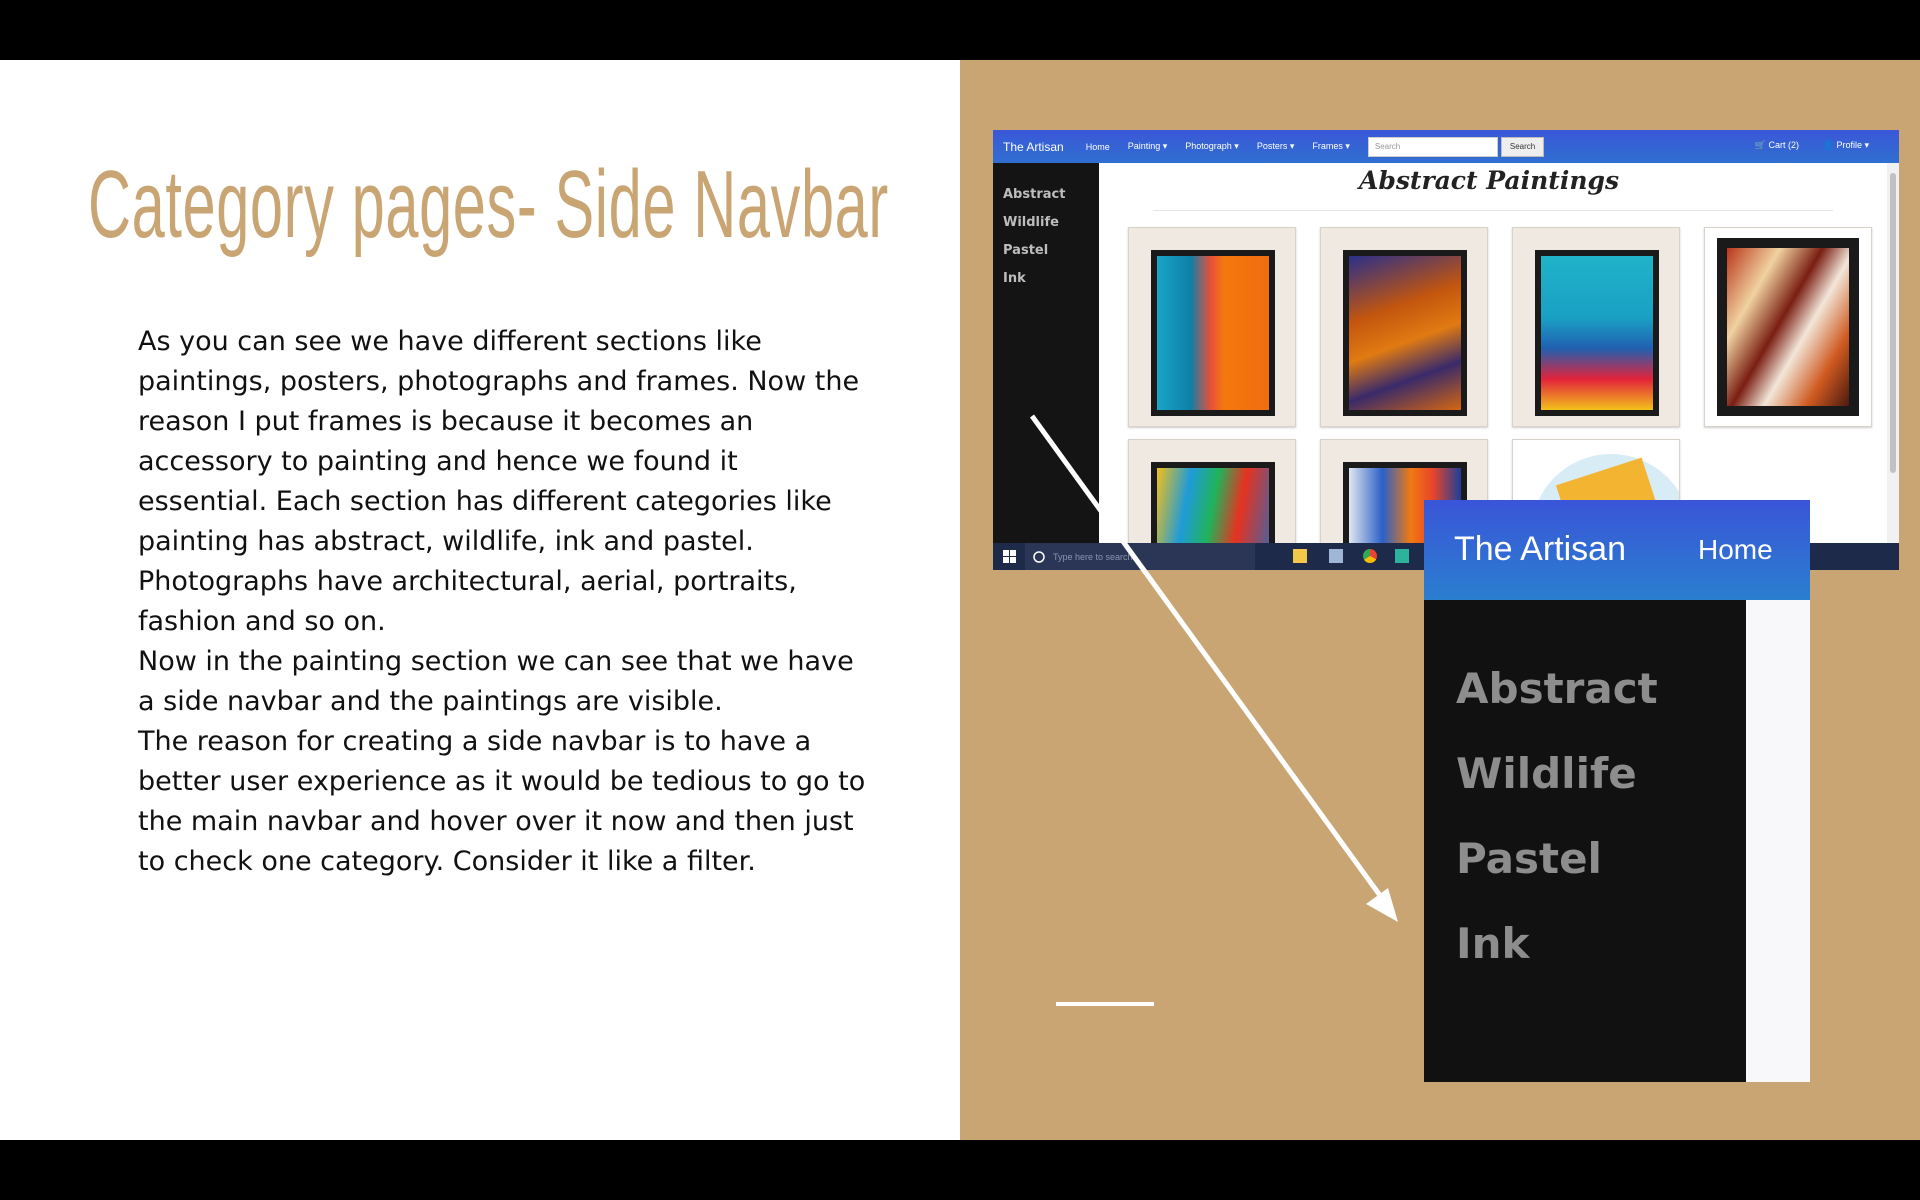 This screenshot has width=1920, height=1200. Describe the element at coordinates (1336, 556) in the screenshot. I see `store-icon` at that location.